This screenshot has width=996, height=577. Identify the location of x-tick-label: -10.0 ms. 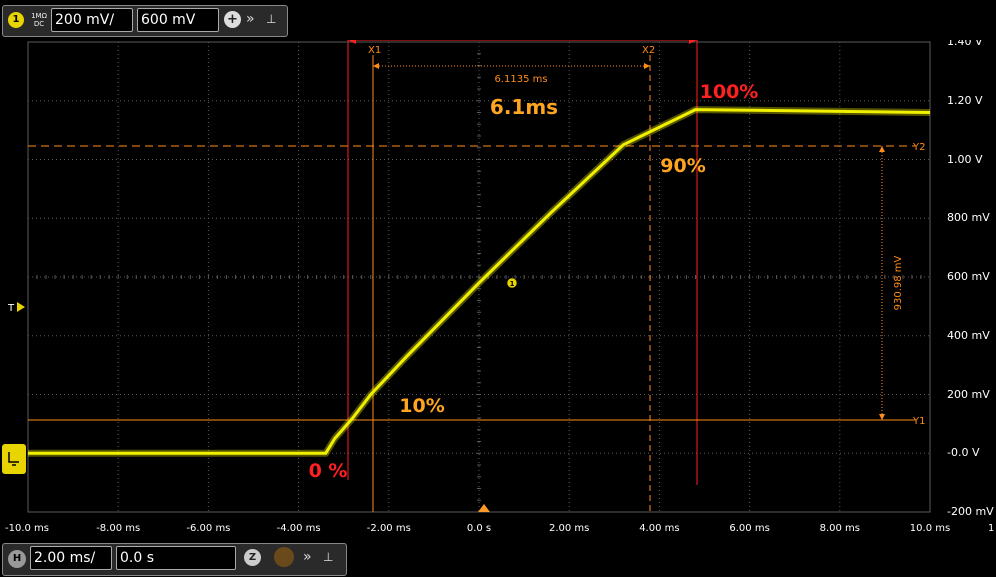
(27, 528).